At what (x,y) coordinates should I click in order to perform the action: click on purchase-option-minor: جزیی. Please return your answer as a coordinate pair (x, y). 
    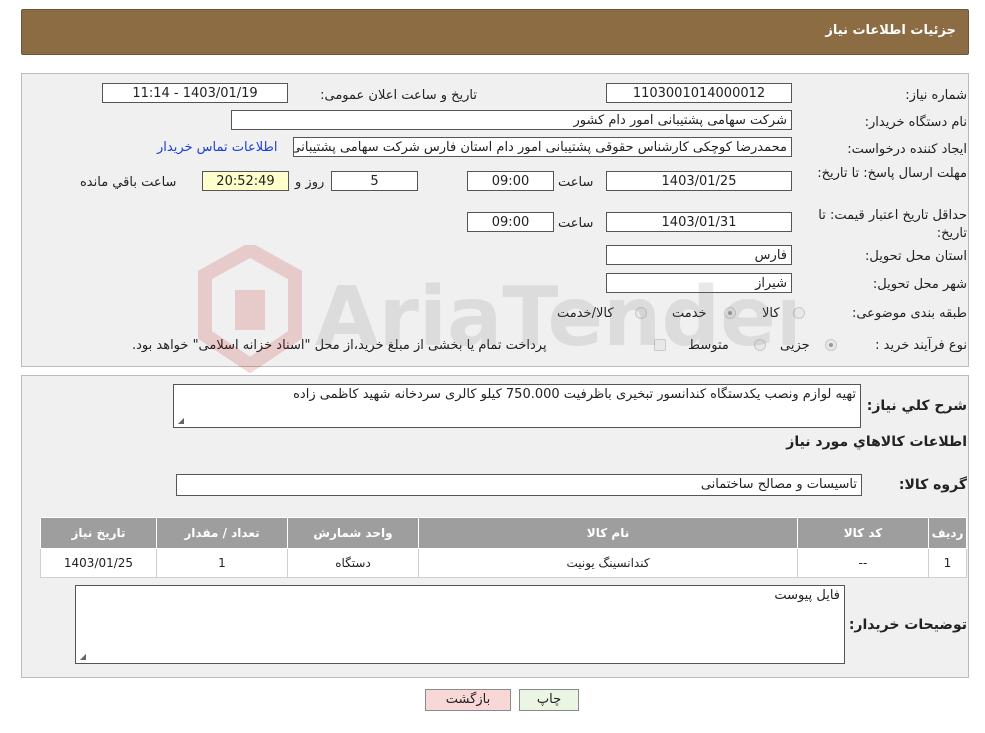
    Looking at the image, I should click on (795, 345).